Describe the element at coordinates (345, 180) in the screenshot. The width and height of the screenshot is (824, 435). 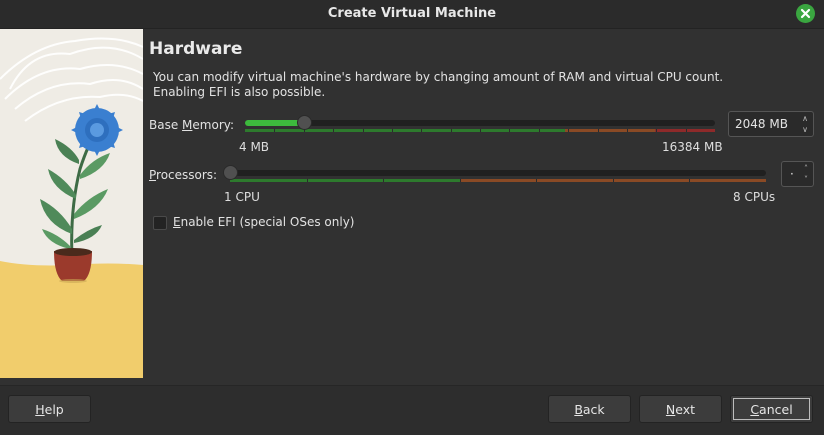
I see `cpu-scale-safe` at that location.